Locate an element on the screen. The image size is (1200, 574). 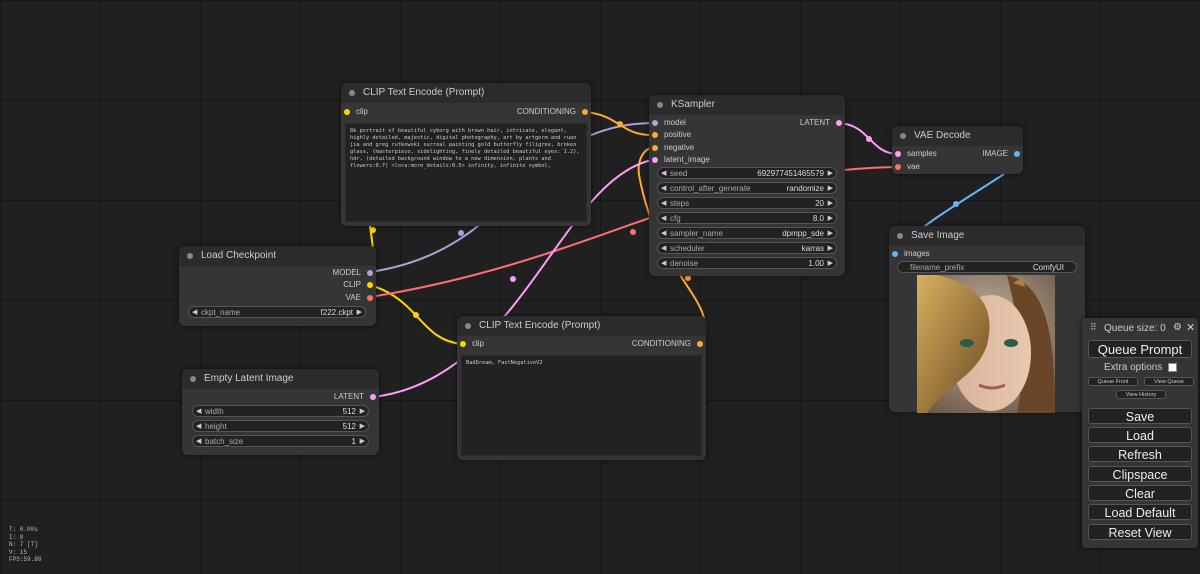
input-samples: samples is located at coordinates (916, 154).